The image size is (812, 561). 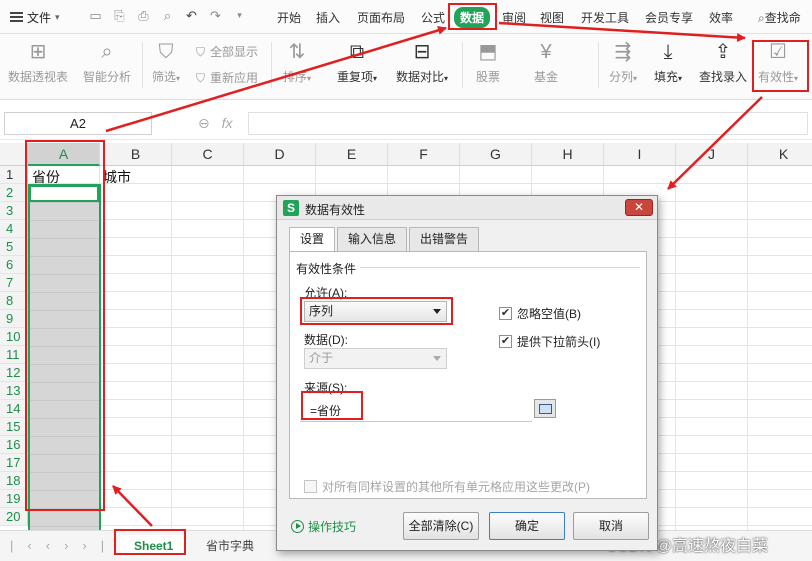 What do you see at coordinates (611, 526) in the screenshot?
I see `cancel-button: 取消` at bounding box center [611, 526].